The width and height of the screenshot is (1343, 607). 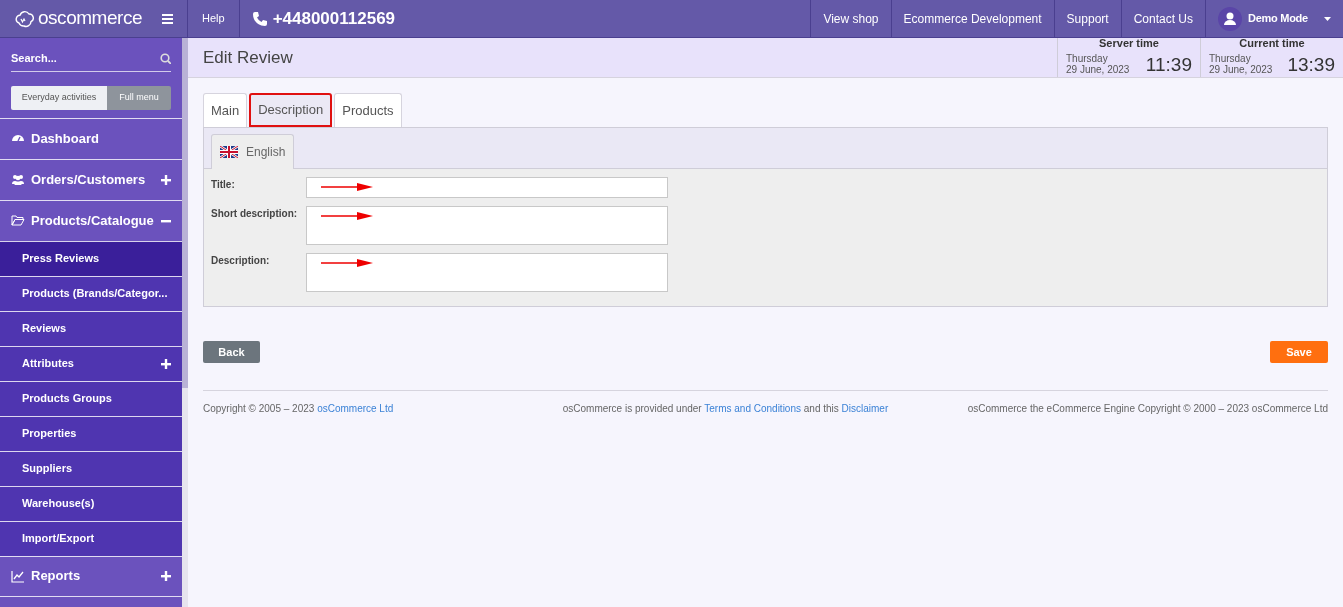 What do you see at coordinates (24, 18) in the screenshot?
I see `logo-icon` at bounding box center [24, 18].